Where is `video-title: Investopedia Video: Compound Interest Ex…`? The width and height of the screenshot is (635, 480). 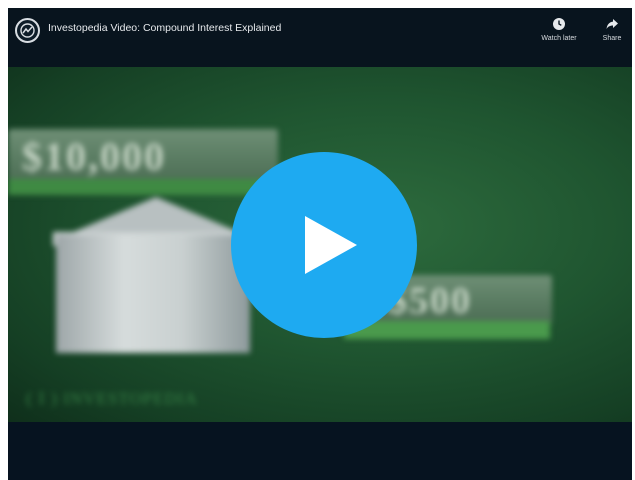
video-title: Investopedia Video: Compound Interest Ex… is located at coordinates (164, 28).